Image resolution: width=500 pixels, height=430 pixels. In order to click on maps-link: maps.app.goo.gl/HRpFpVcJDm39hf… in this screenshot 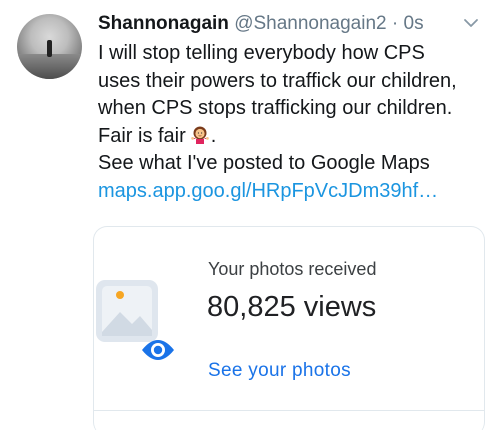, I will do `click(294, 192)`.